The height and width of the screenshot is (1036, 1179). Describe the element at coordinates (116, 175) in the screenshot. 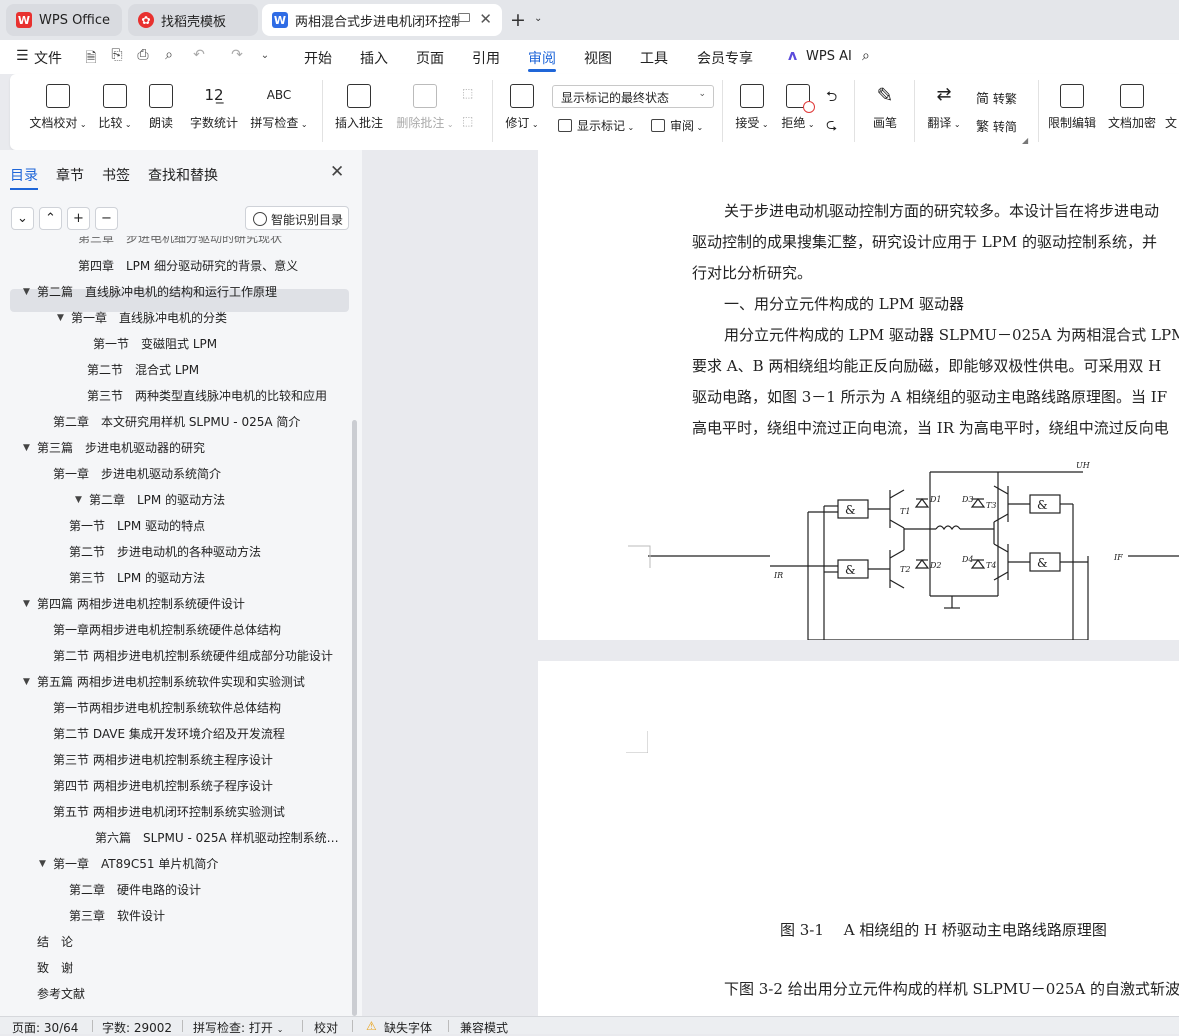

I see `nav-tab-bookmarks: 书签` at that location.